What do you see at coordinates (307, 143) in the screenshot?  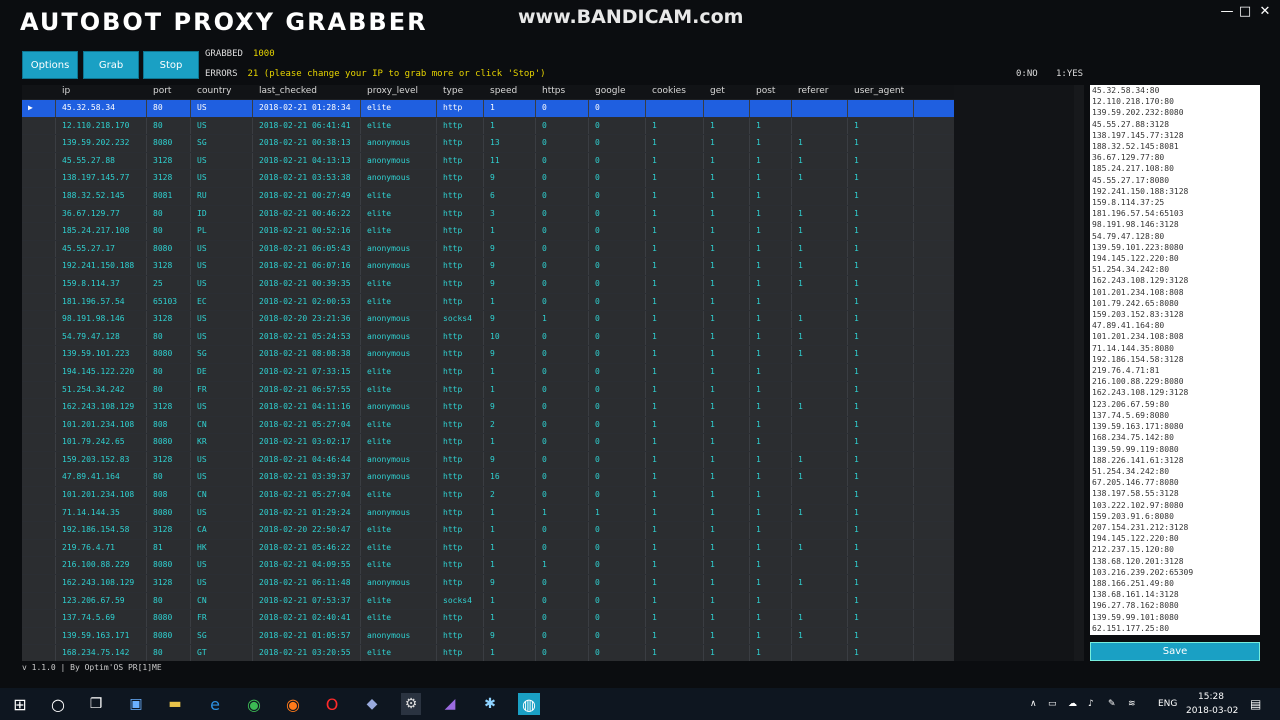 I see `cell-last-checked: 2018-02-21 00:38:13` at bounding box center [307, 143].